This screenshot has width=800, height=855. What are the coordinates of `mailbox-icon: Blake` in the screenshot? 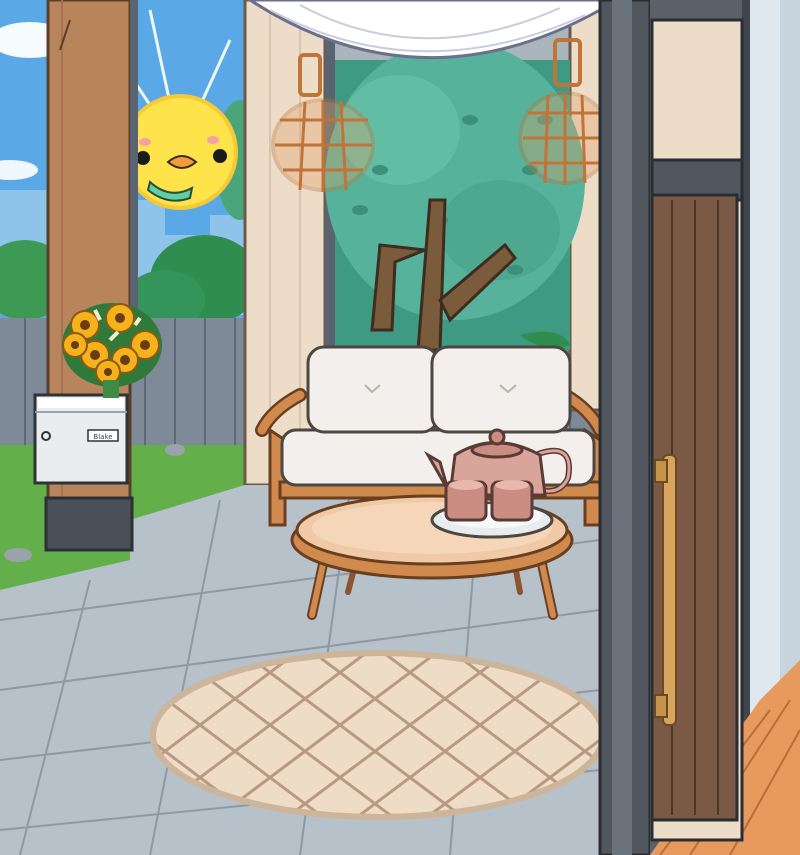 It's located at (81, 439).